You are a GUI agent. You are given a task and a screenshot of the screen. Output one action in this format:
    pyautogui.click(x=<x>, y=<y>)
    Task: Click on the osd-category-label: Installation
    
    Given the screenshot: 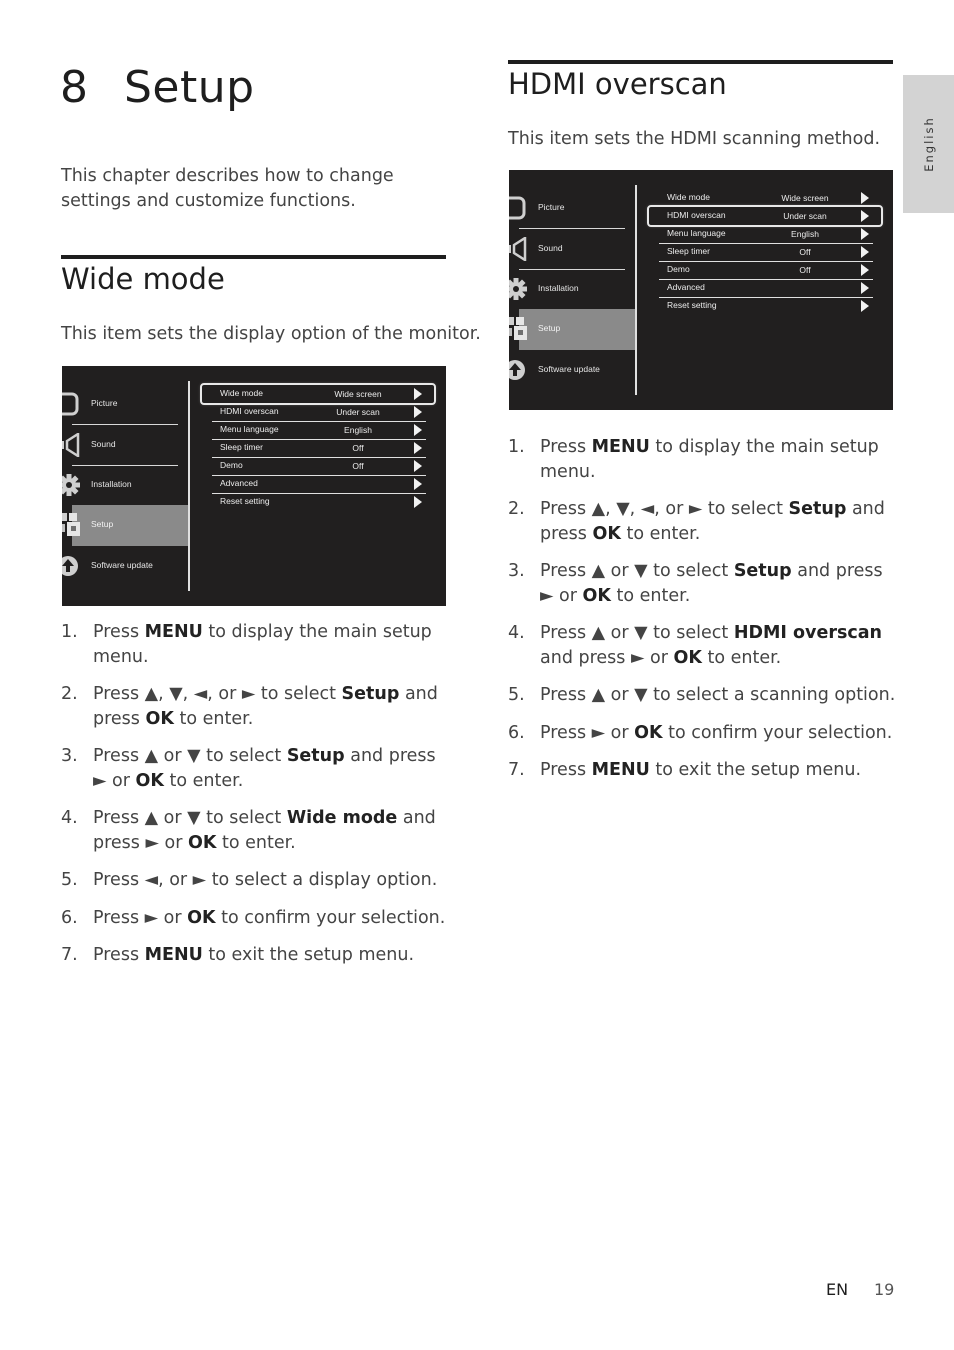 What is the action you would take?
    pyautogui.click(x=111, y=484)
    